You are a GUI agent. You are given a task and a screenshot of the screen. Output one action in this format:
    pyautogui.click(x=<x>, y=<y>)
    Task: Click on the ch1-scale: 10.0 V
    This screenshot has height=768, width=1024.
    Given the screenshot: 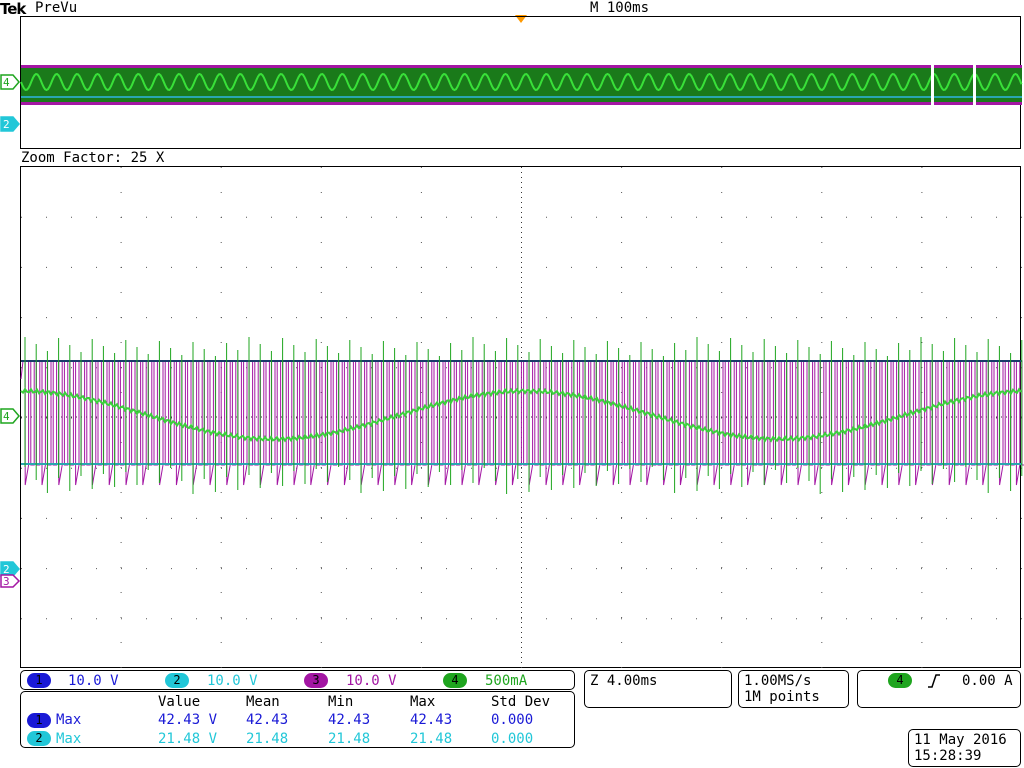 What is the action you would take?
    pyautogui.click(x=93, y=681)
    